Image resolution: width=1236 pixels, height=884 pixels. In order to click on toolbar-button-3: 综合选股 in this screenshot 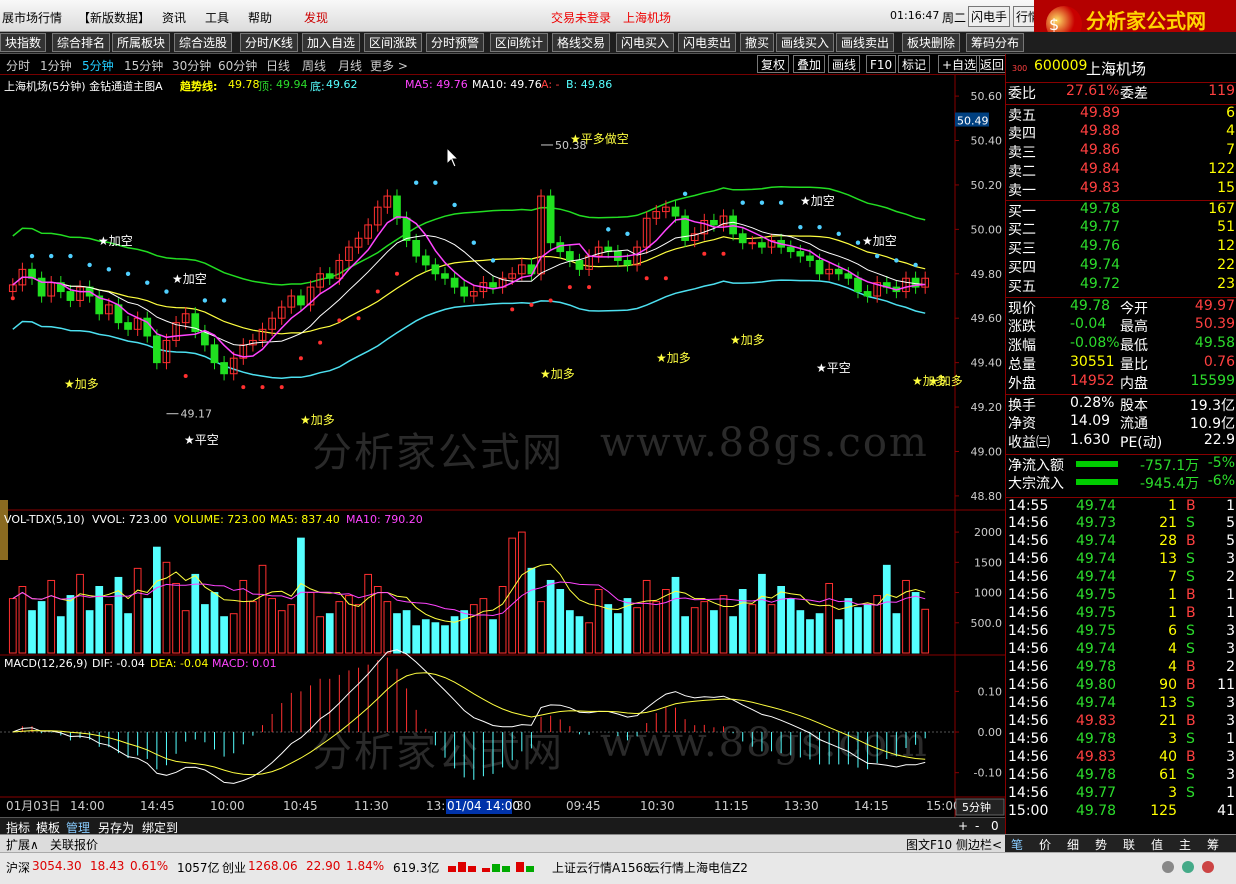, I will do `click(203, 42)`.